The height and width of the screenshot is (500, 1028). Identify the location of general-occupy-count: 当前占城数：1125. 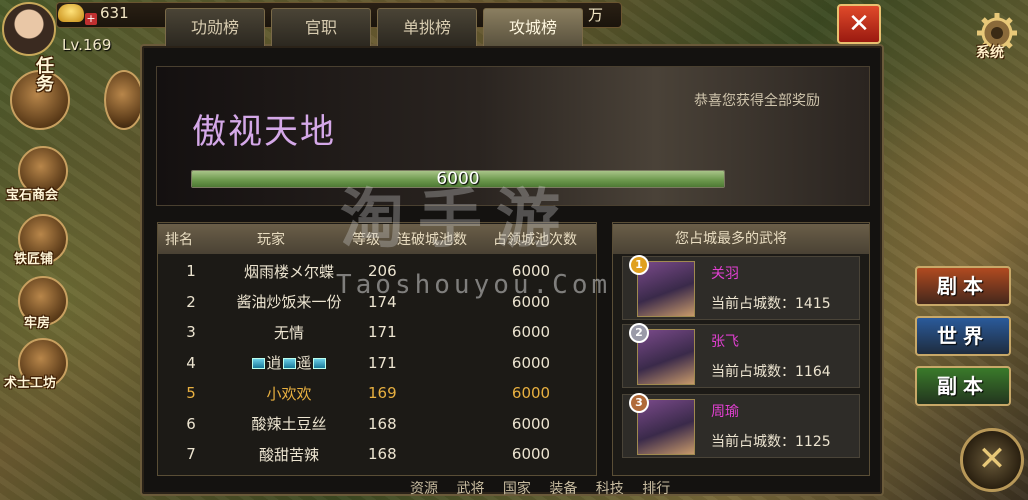
(771, 441).